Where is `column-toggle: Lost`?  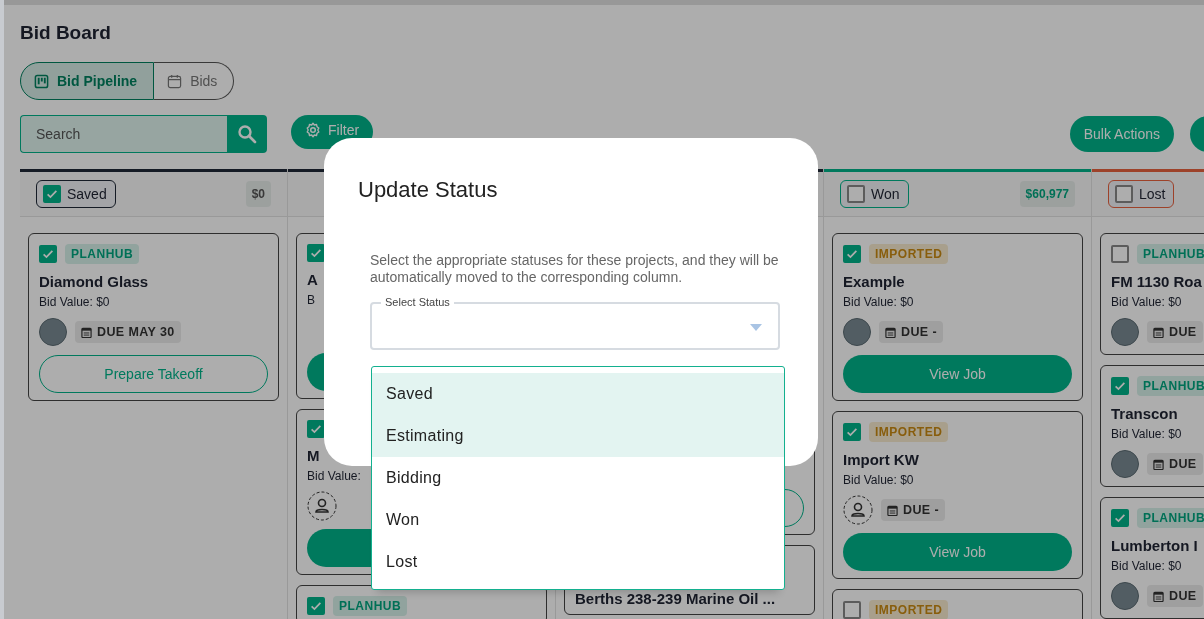 column-toggle: Lost is located at coordinates (1141, 194).